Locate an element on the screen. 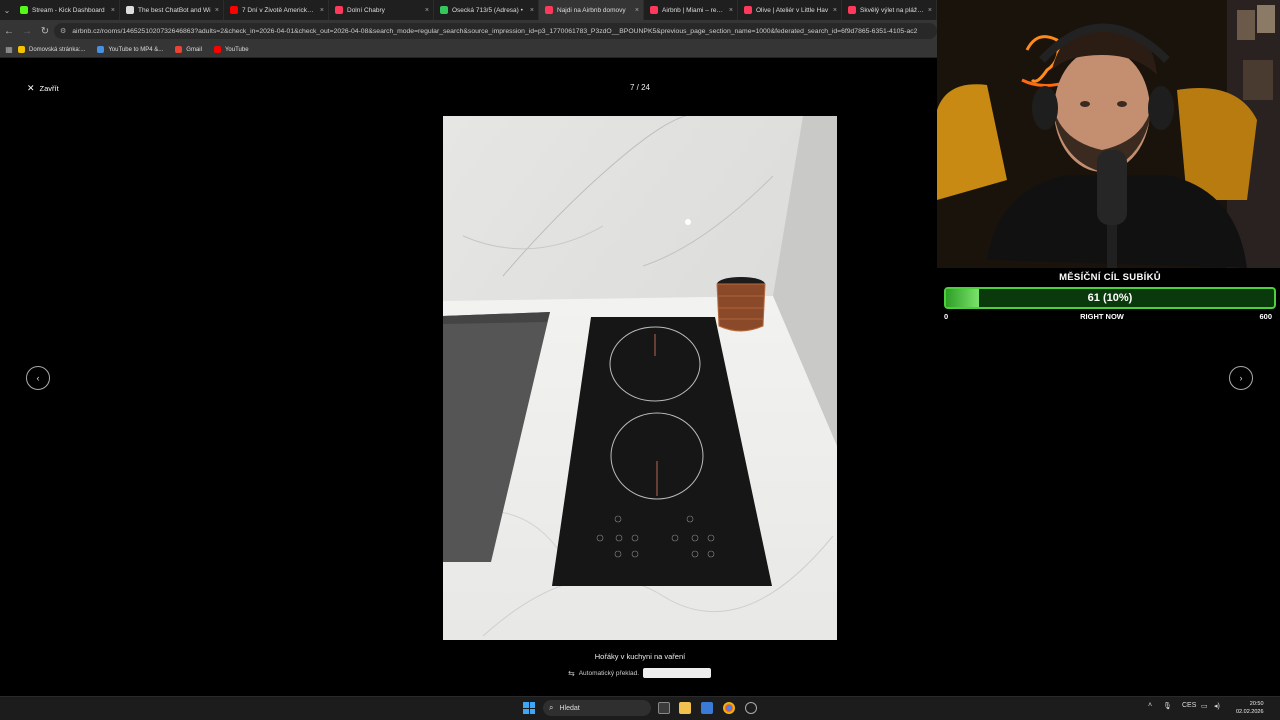 This screenshot has width=1280, height=720. bookmark-label: Gmail is located at coordinates (194, 49).